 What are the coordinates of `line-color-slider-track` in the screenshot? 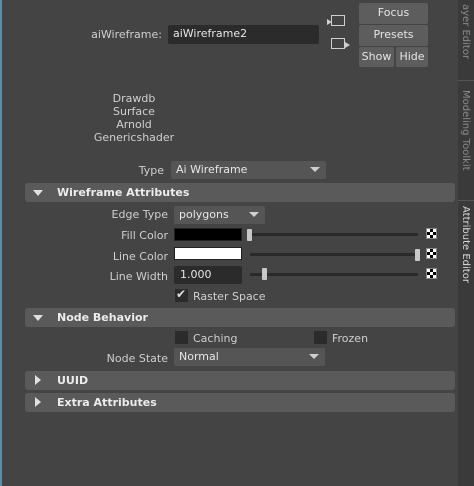 It's located at (334, 254).